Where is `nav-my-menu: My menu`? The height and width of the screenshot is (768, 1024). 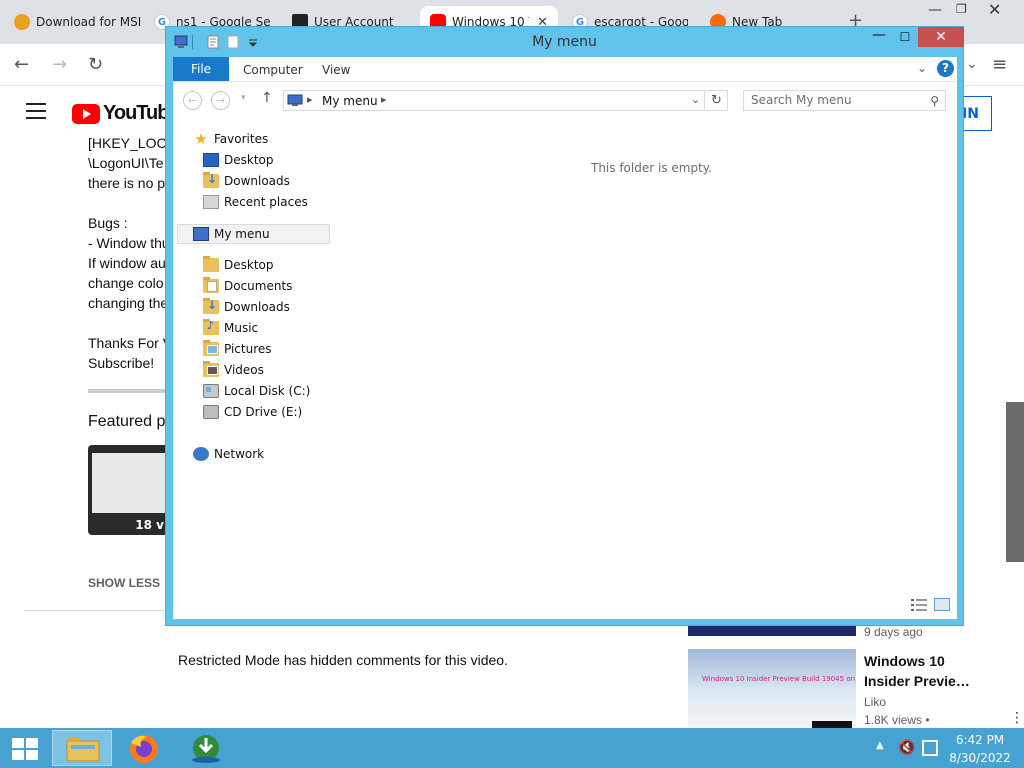 nav-my-menu: My menu is located at coordinates (253, 234).